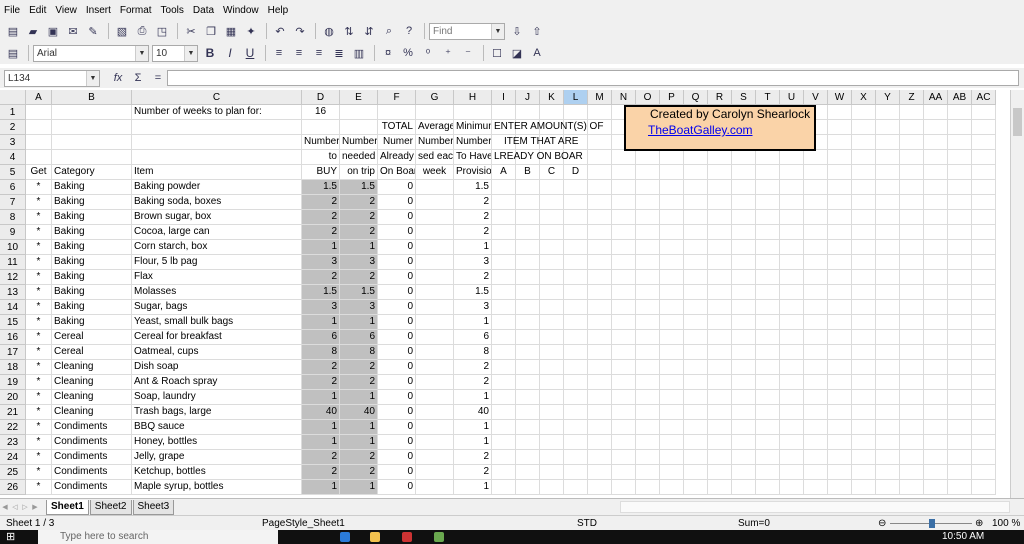 The height and width of the screenshot is (544, 1024). What do you see at coordinates (936, 367) in the screenshot?
I see `cell-aa18` at bounding box center [936, 367].